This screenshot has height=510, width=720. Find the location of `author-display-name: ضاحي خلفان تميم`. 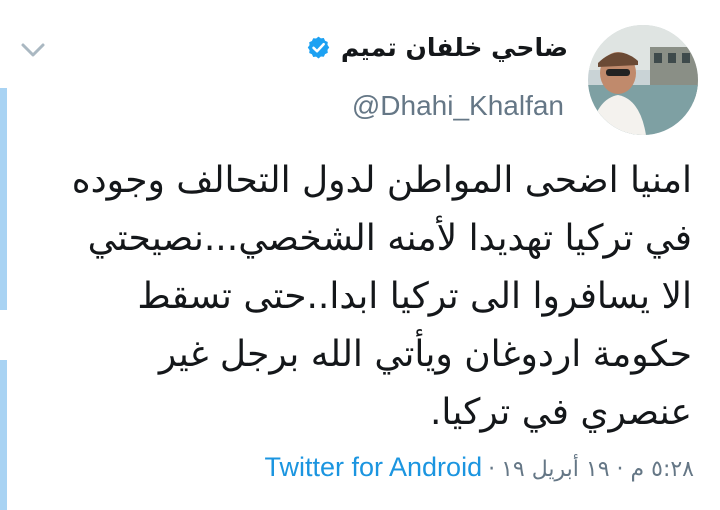

author-display-name: ضاحي خلفان تميم is located at coordinates (454, 47).